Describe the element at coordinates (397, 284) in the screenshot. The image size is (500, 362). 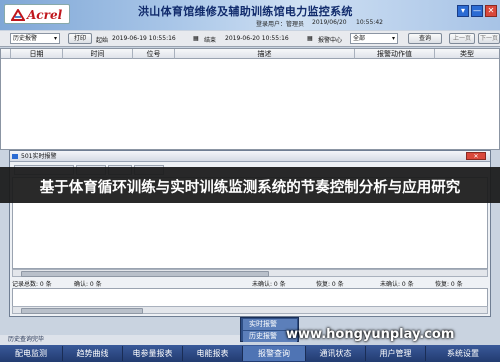
I see `unconfirmed-count-secondary: 未确认: 0 条` at that location.